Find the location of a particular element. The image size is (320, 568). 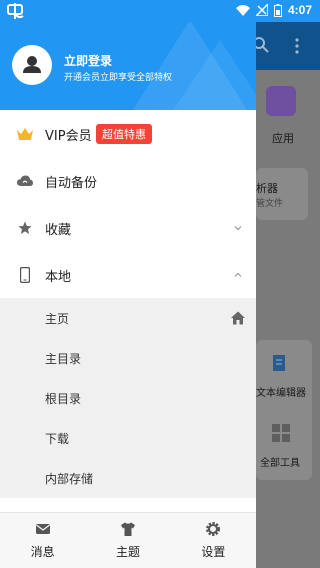

all-tools-label: 全部工具 is located at coordinates (280, 463).